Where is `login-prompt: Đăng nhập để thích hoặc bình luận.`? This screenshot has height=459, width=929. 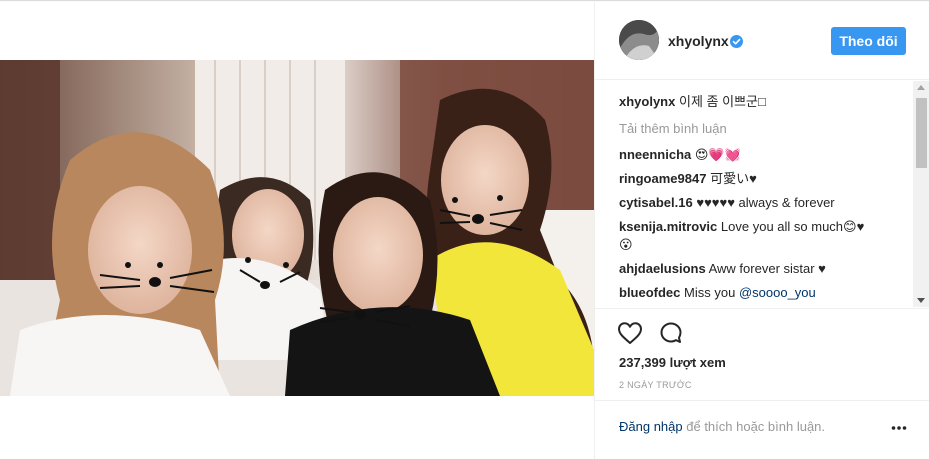 login-prompt: Đăng nhập để thích hoặc bình luận. is located at coordinates (762, 429).